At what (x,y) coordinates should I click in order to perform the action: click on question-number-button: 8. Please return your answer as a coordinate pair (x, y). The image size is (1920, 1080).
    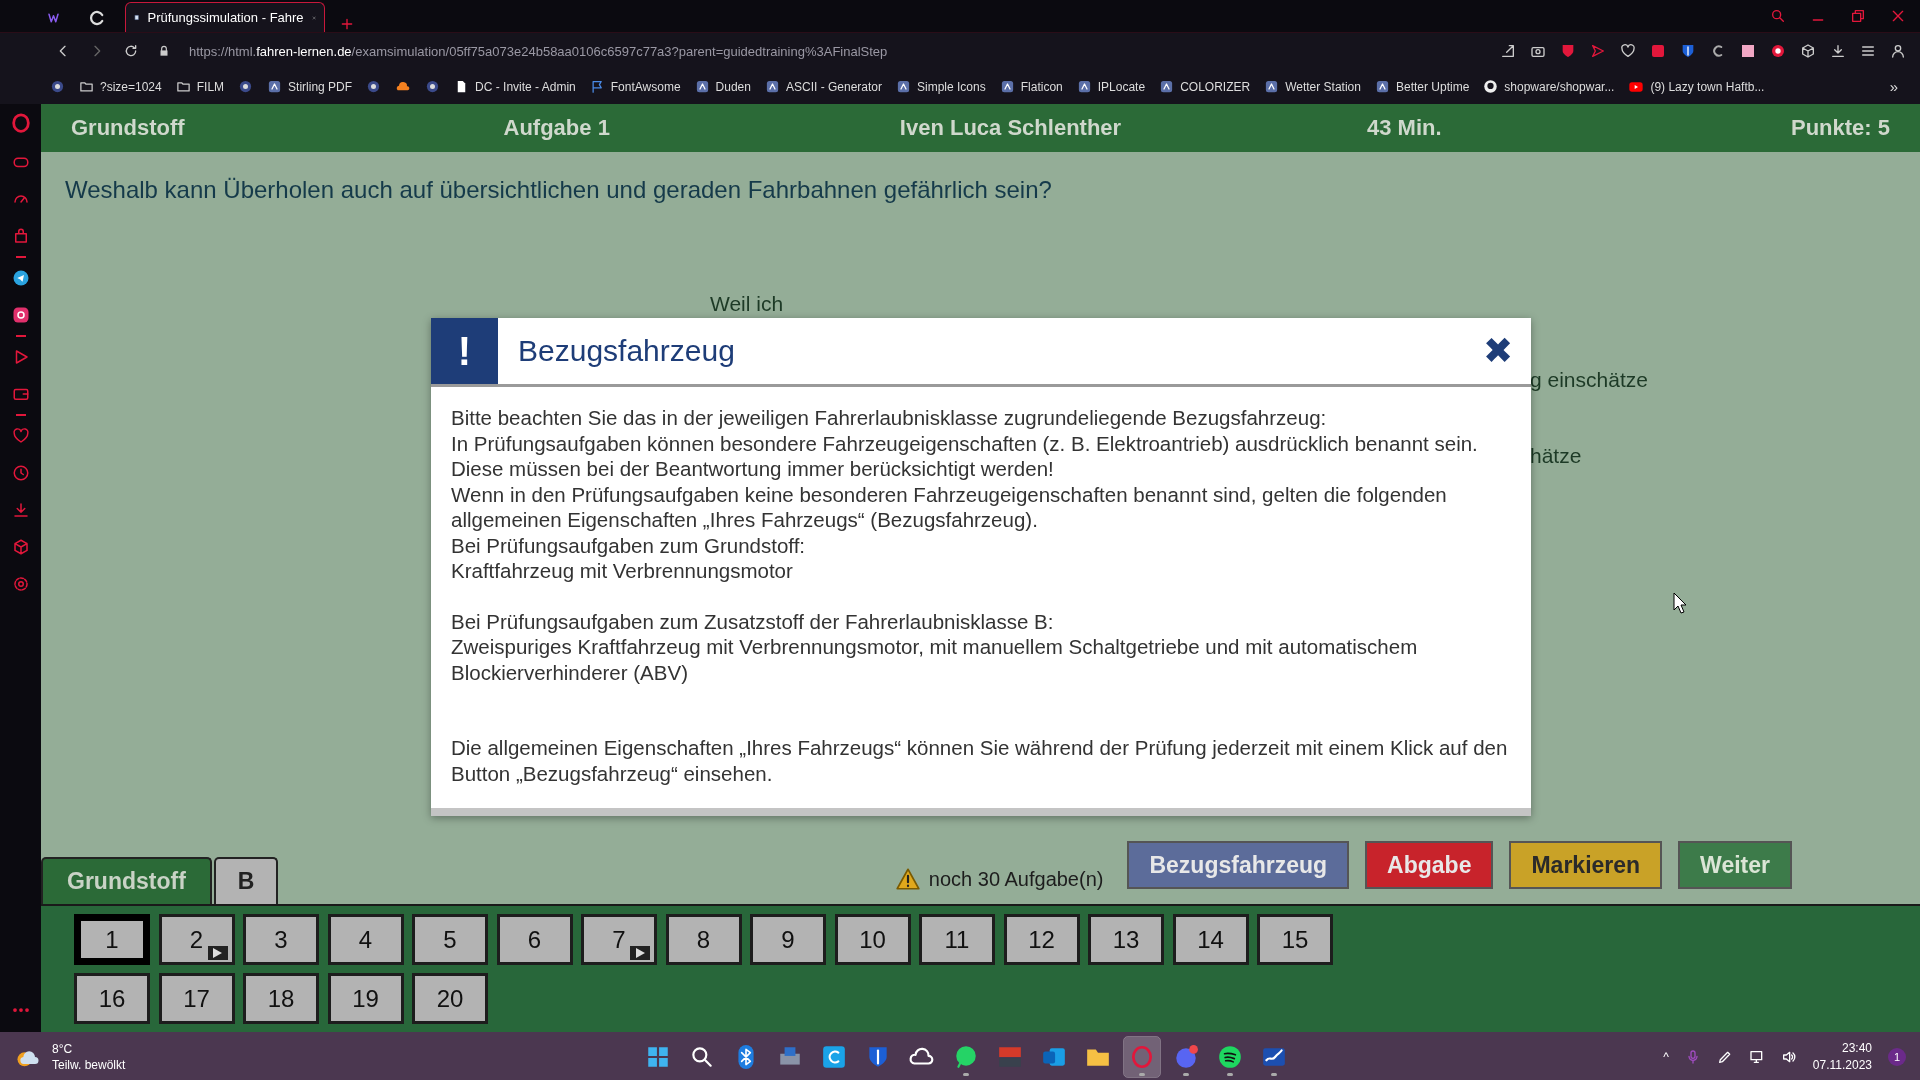
    Looking at the image, I should click on (703, 939).